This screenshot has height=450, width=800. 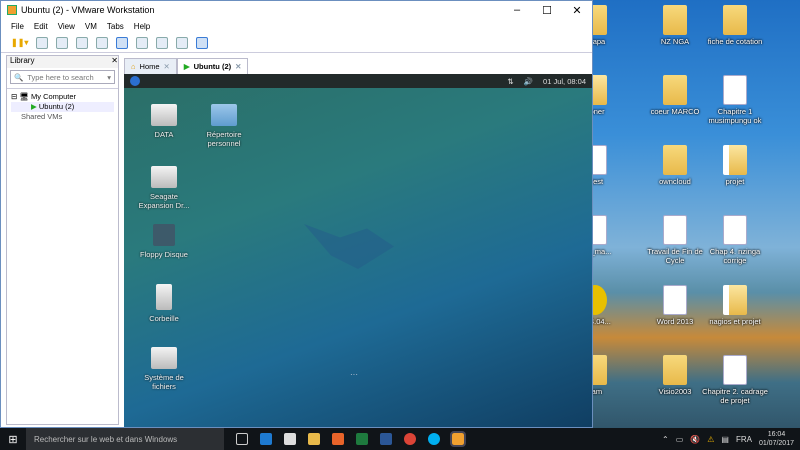 I want to click on icon-label: DATA, so click(x=164, y=134).